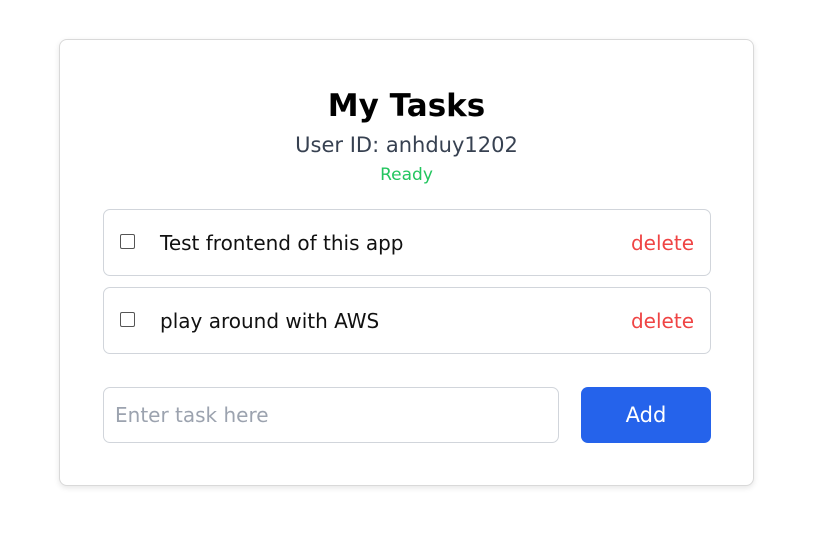 The height and width of the screenshot is (546, 838). What do you see at coordinates (406, 175) in the screenshot?
I see `status-text: Ready` at bounding box center [406, 175].